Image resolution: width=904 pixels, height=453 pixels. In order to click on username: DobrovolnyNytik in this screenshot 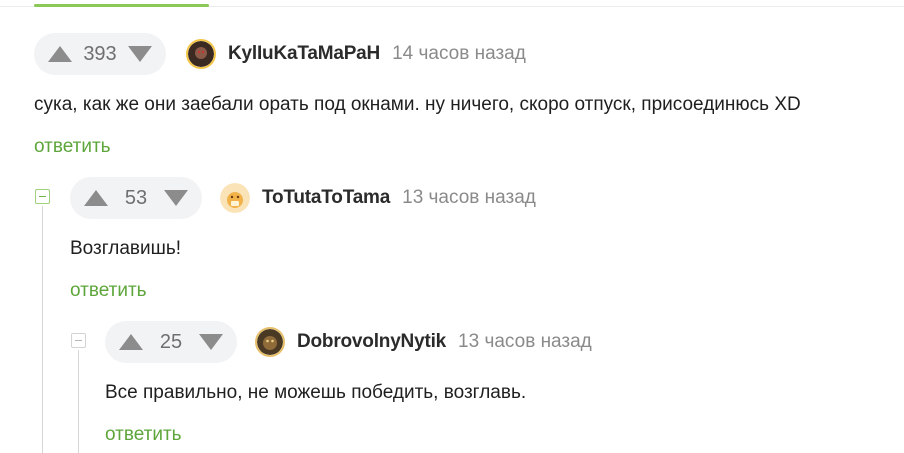, I will do `click(371, 342)`.